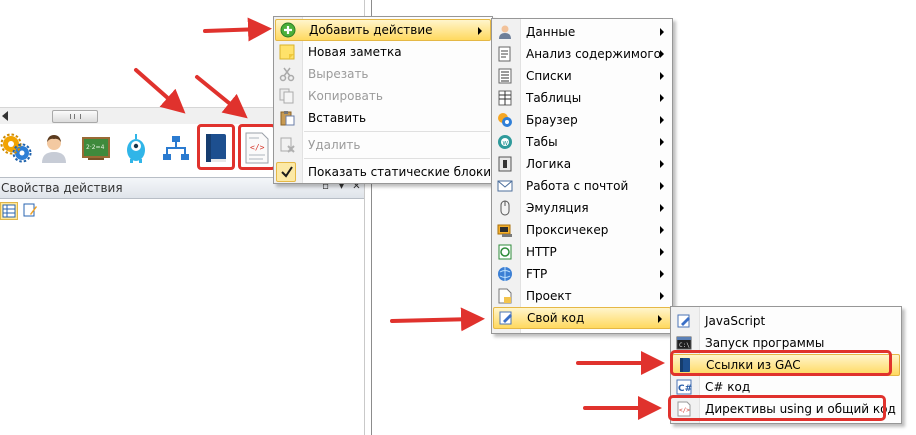 The width and height of the screenshot is (916, 435). I want to click on arrow-to-code-icon, so click(221, 97).